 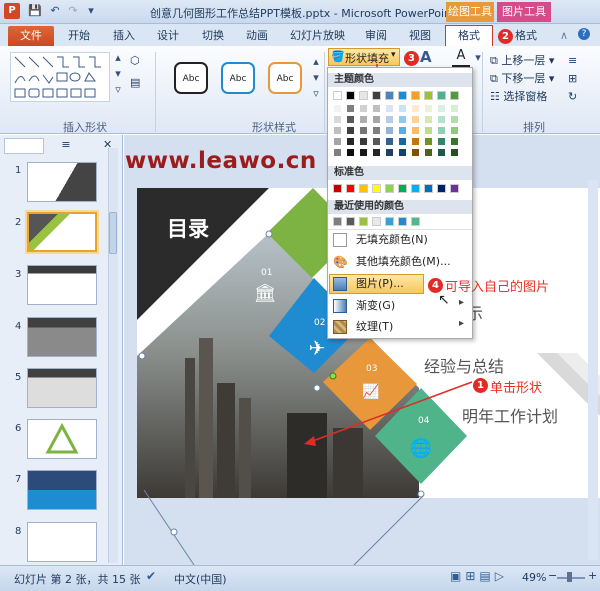 What do you see at coordinates (420, 36) in the screenshot?
I see `tab-view: 视图` at bounding box center [420, 36].